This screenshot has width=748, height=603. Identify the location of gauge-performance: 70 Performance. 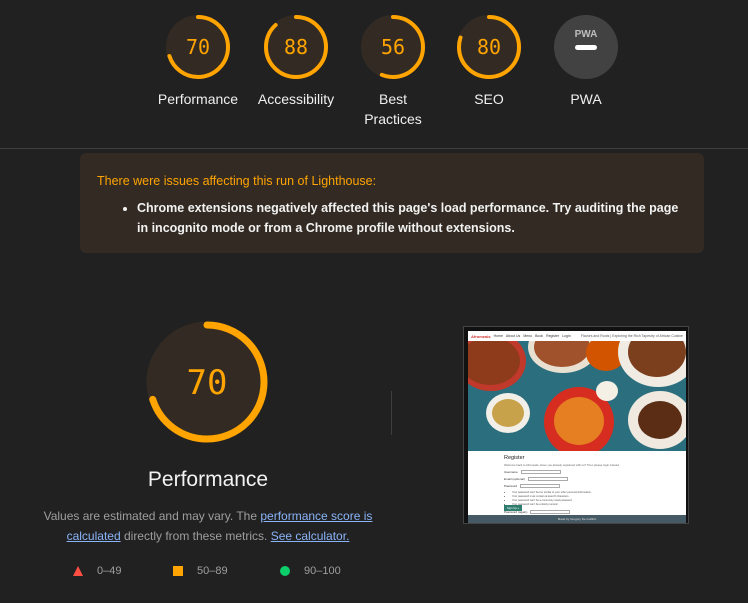
(198, 61).